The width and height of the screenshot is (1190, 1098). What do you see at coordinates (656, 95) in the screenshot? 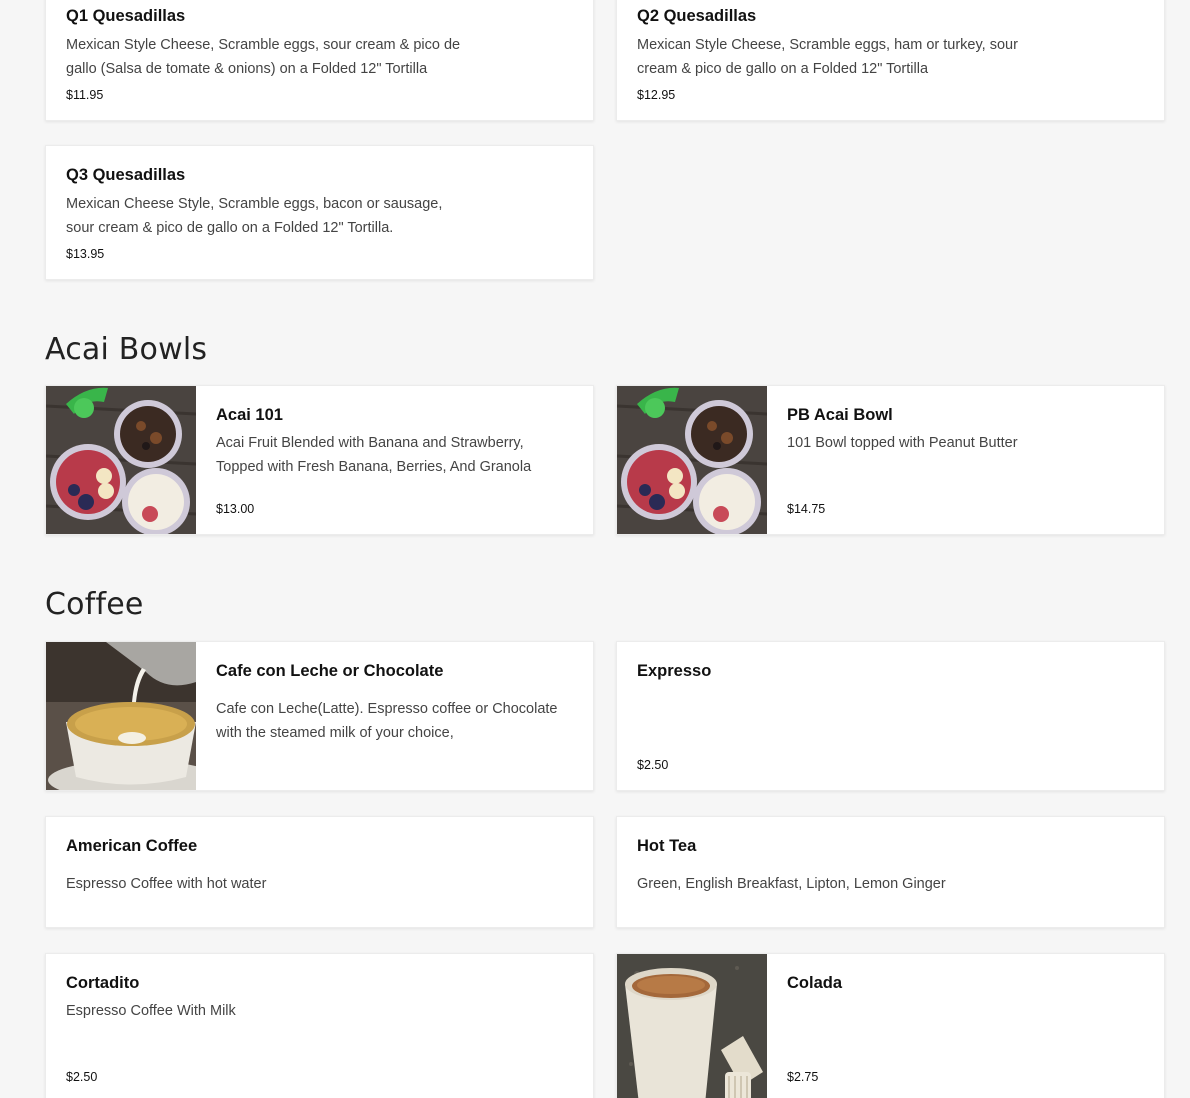
I see `item-price: $12.95` at bounding box center [656, 95].